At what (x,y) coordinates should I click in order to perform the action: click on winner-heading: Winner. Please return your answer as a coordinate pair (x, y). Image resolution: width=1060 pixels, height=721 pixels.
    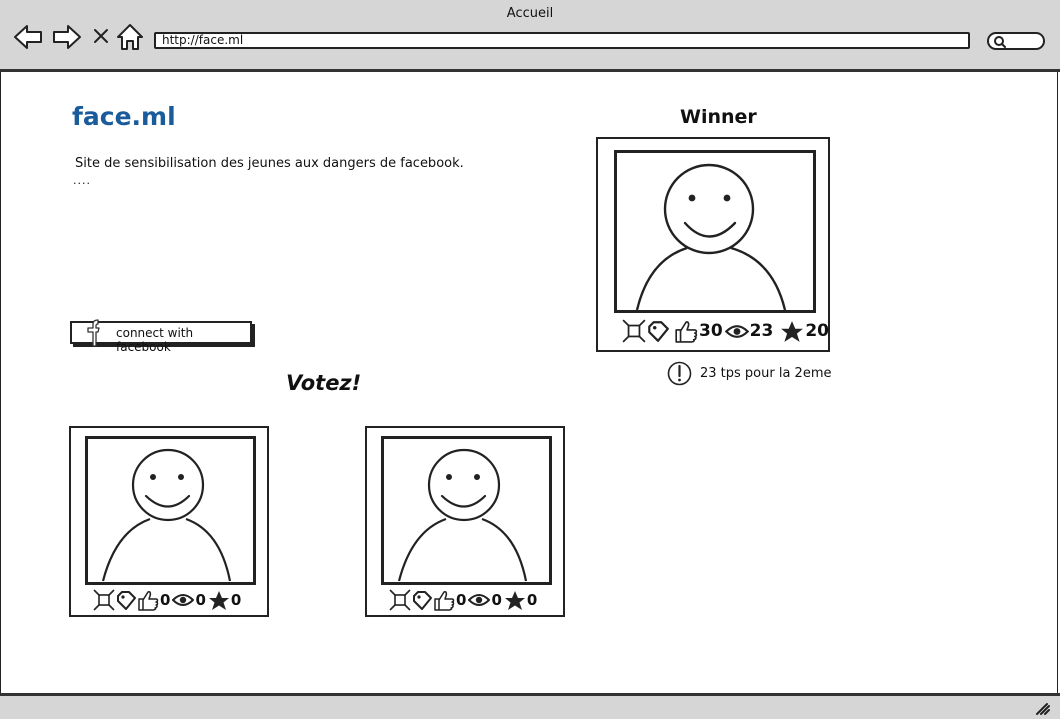
    Looking at the image, I should click on (718, 117).